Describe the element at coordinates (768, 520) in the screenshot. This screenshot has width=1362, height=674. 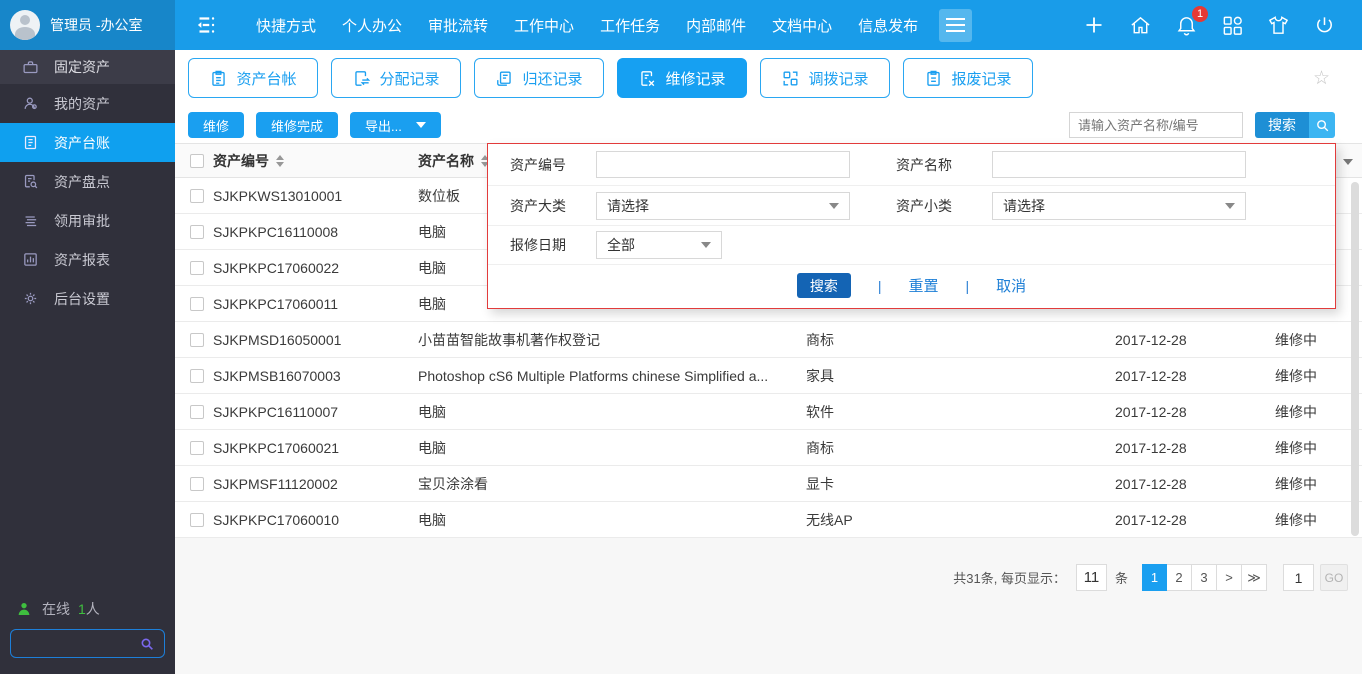
I see `table-row: SJKPKPC17060010 电脑 无线AP 2017-12-28 维修中` at that location.